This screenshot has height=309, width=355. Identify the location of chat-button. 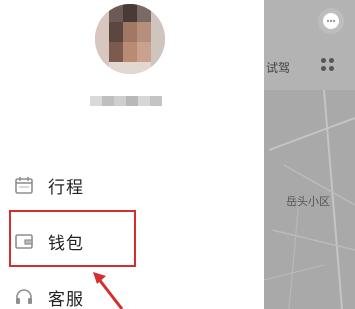
(331, 21).